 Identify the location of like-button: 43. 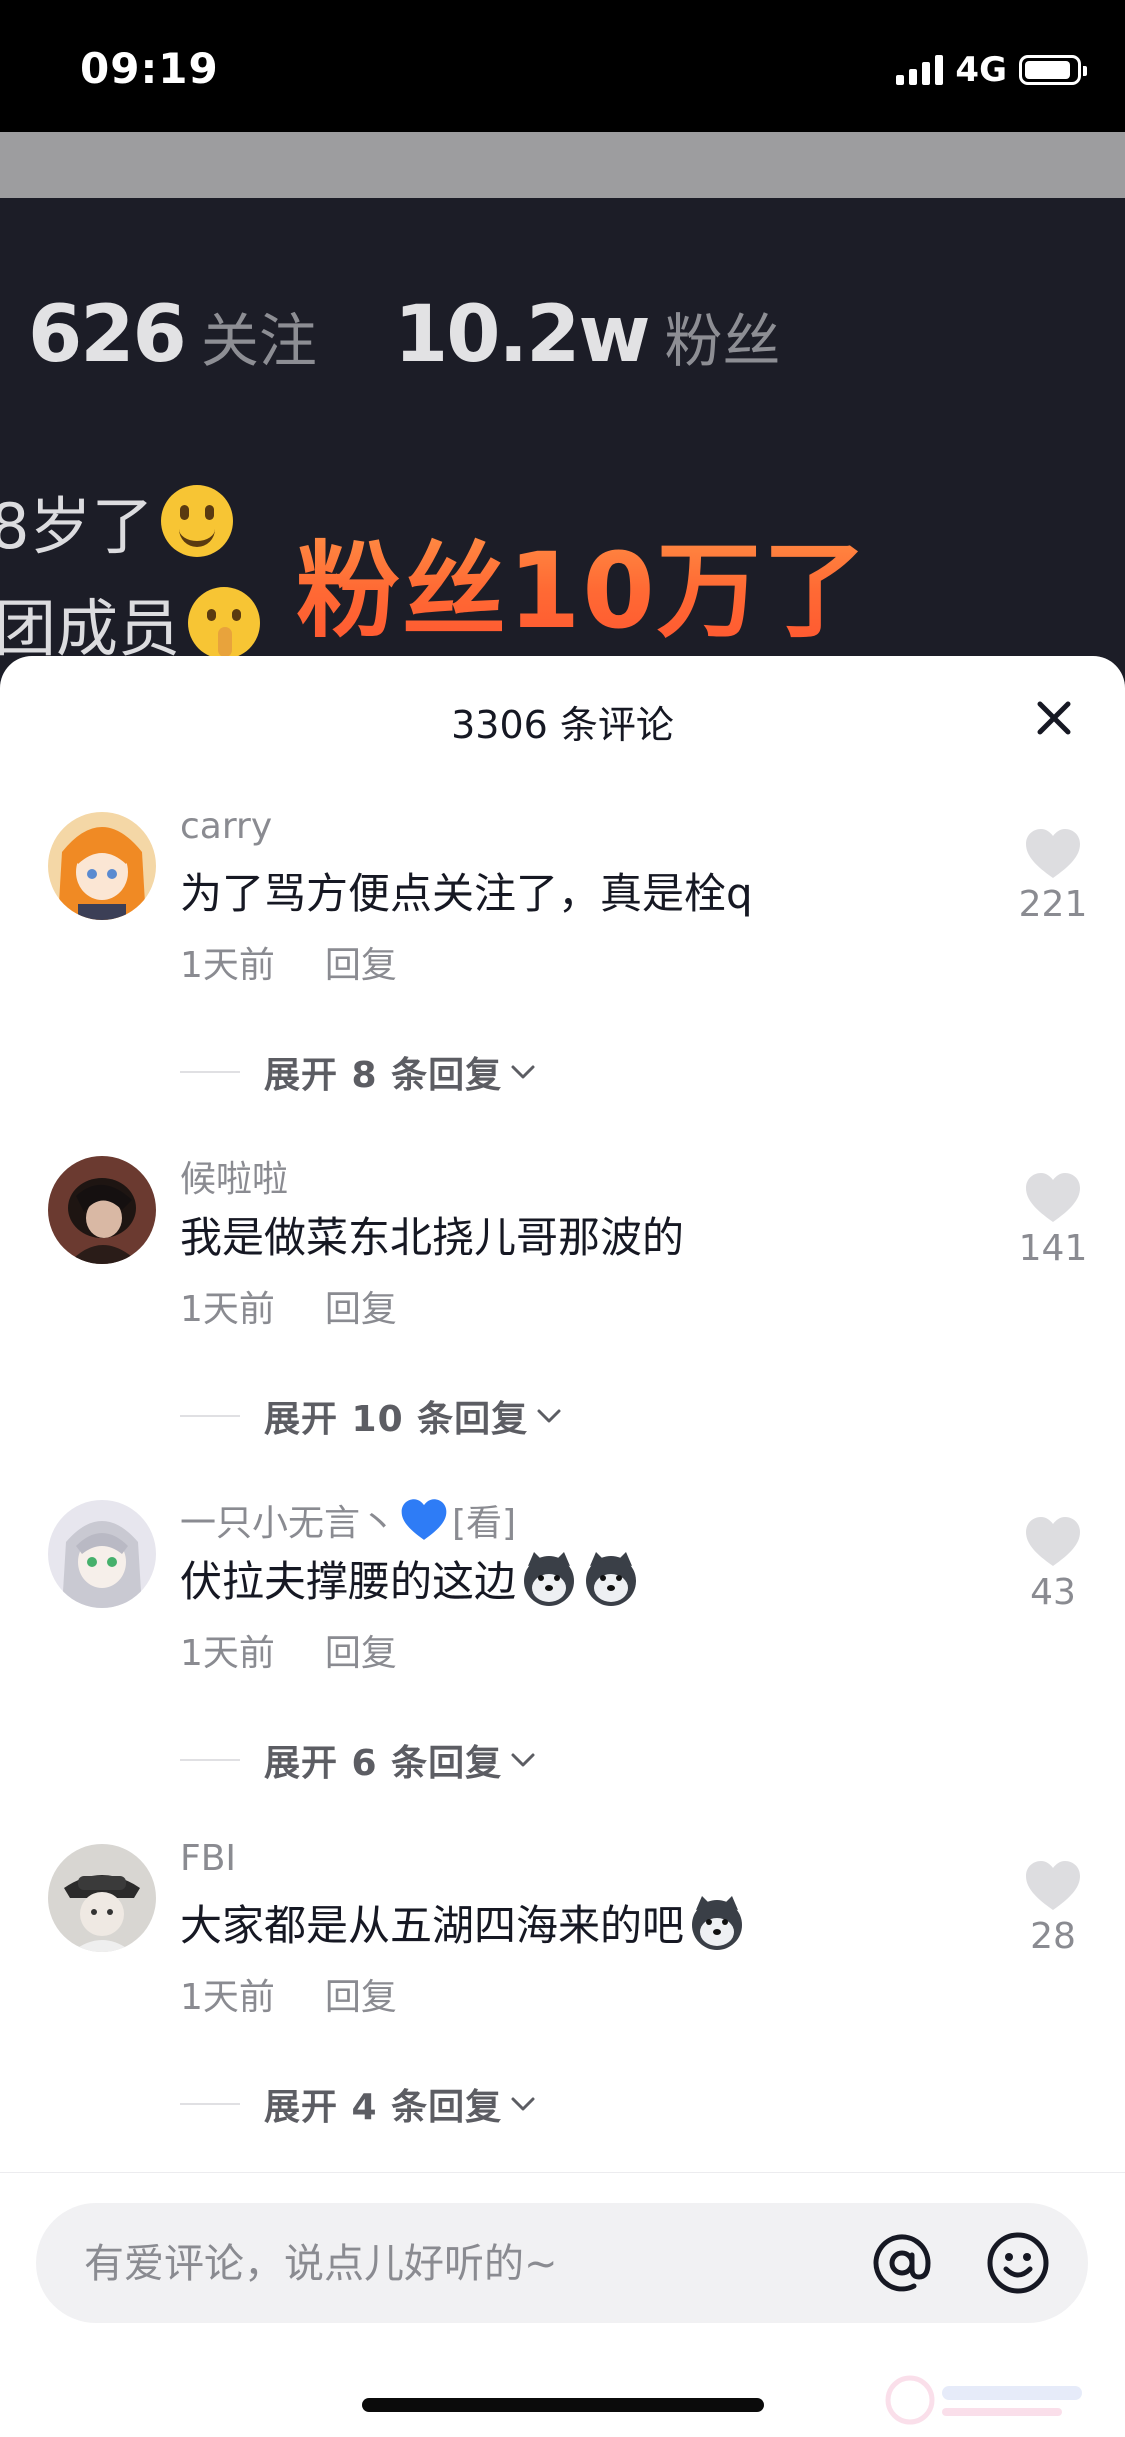
(1053, 1564).